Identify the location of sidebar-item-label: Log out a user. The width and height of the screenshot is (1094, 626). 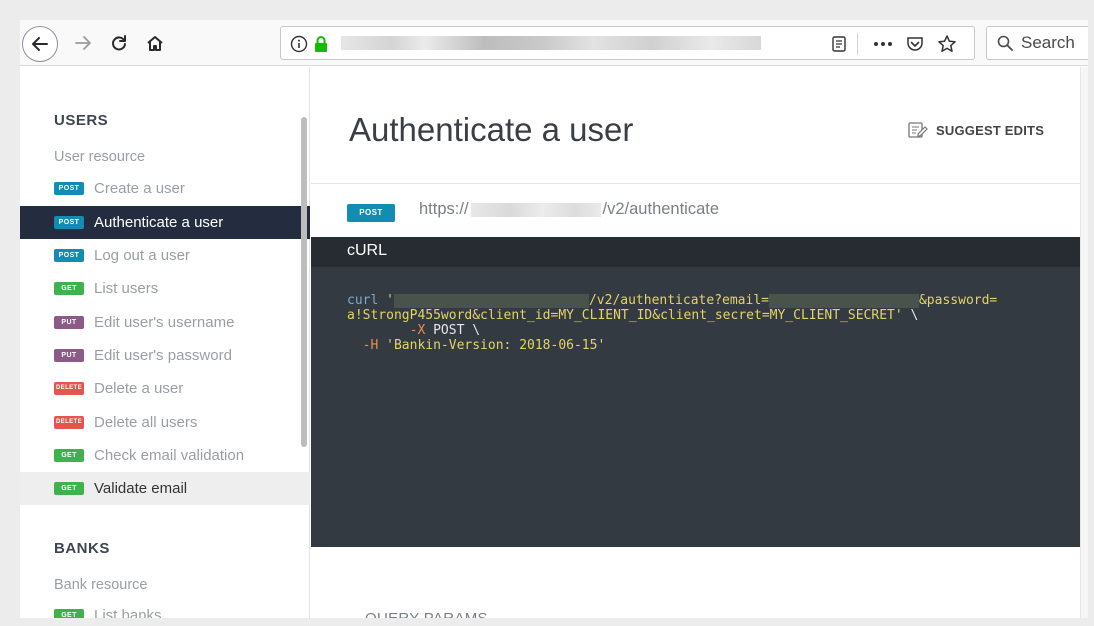
(142, 255).